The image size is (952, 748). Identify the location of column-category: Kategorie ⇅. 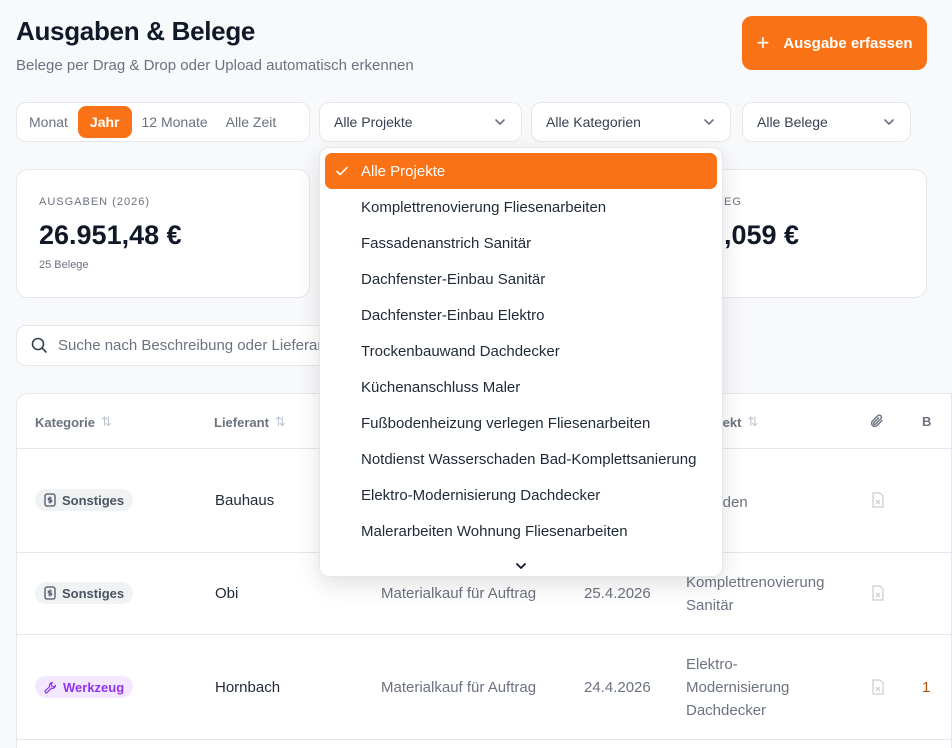
(73, 422).